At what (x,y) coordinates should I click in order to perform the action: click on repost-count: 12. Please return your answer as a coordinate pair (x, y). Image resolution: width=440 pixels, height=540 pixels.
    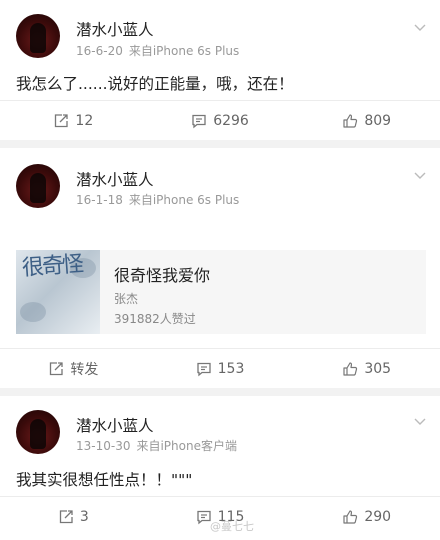
    Looking at the image, I should click on (84, 120).